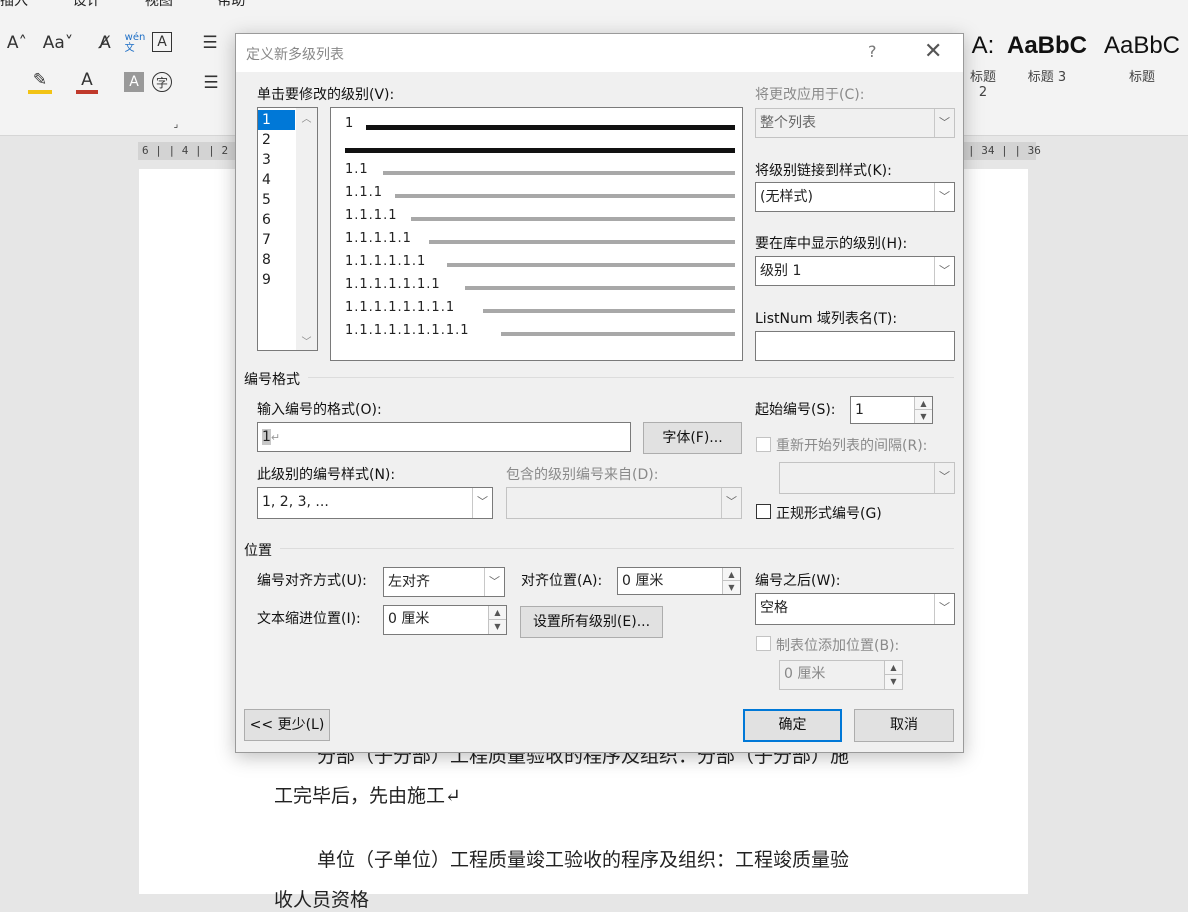  I want to click on gallery-level-select: 级别 1 ﹀, so click(855, 271).